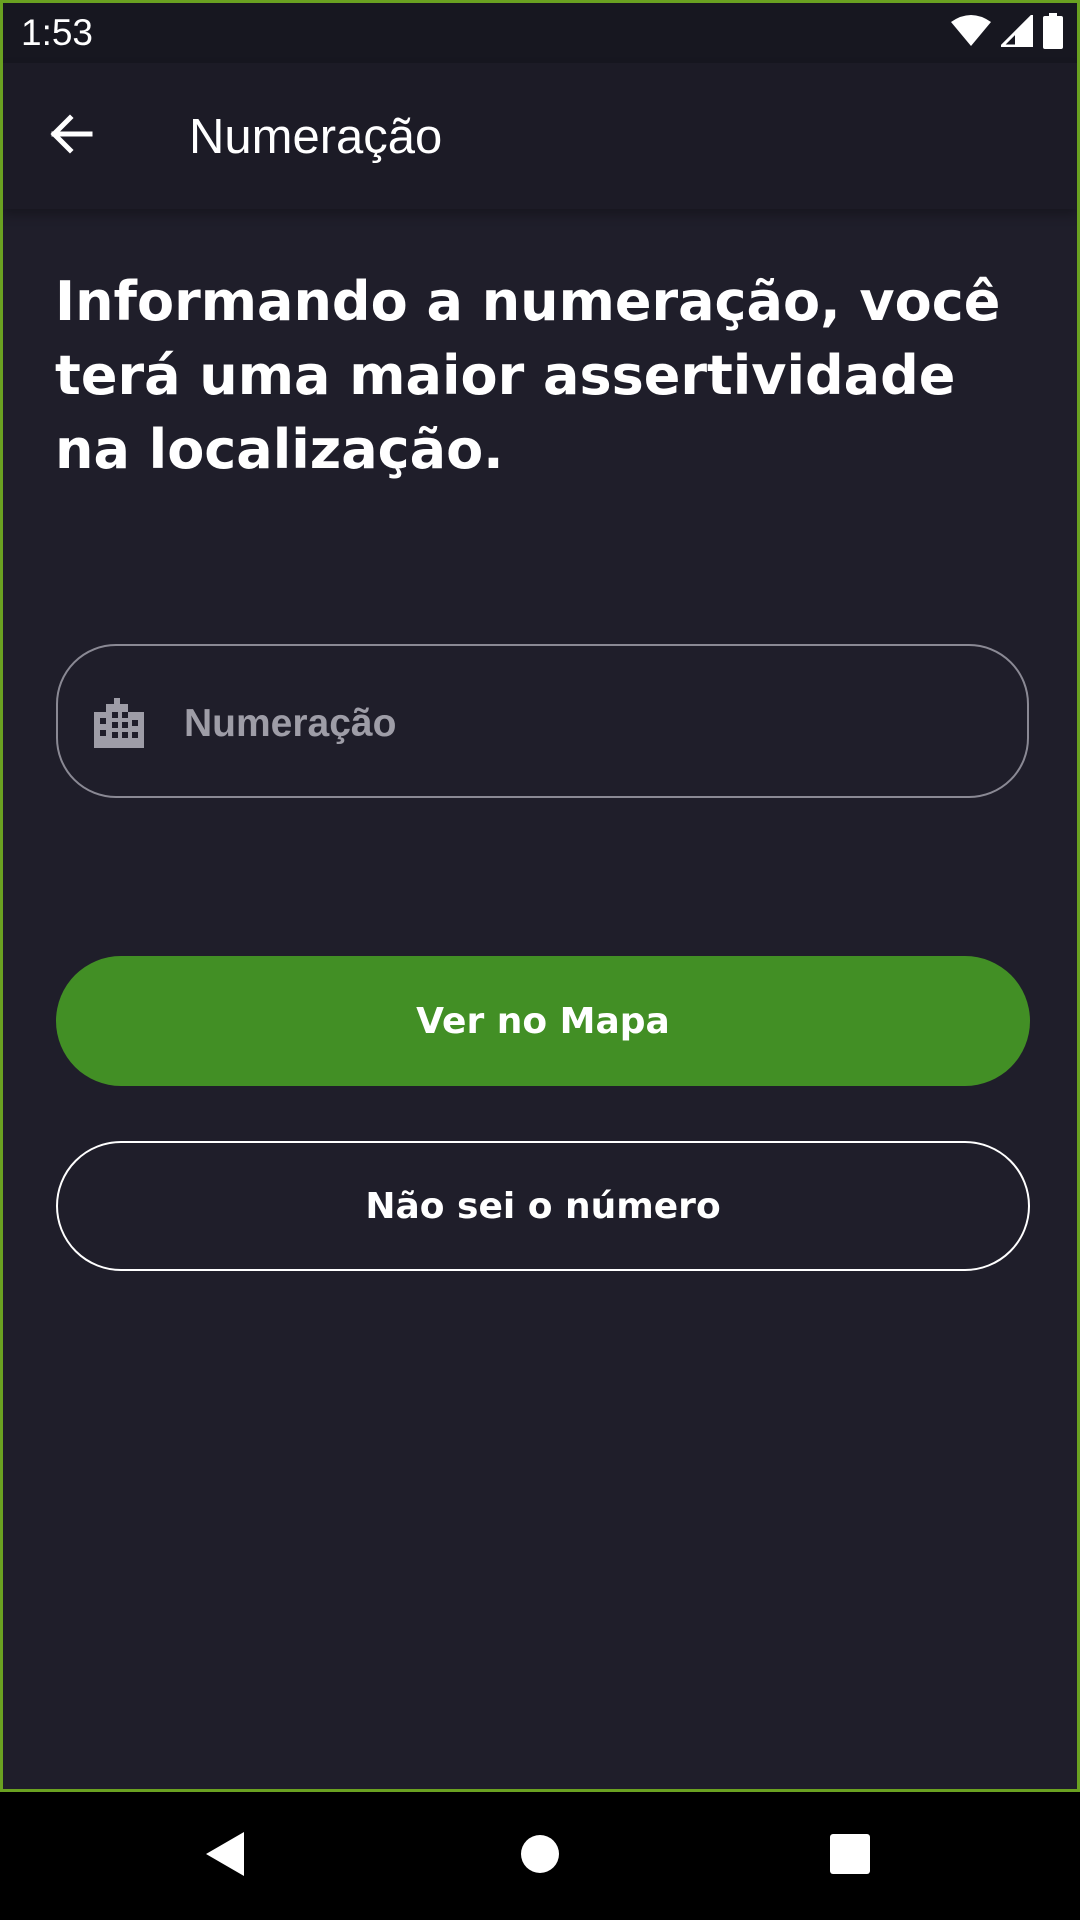 This screenshot has width=1080, height=1920. Describe the element at coordinates (543, 1021) in the screenshot. I see `view-on-map-button: Ver no Mapa` at that location.